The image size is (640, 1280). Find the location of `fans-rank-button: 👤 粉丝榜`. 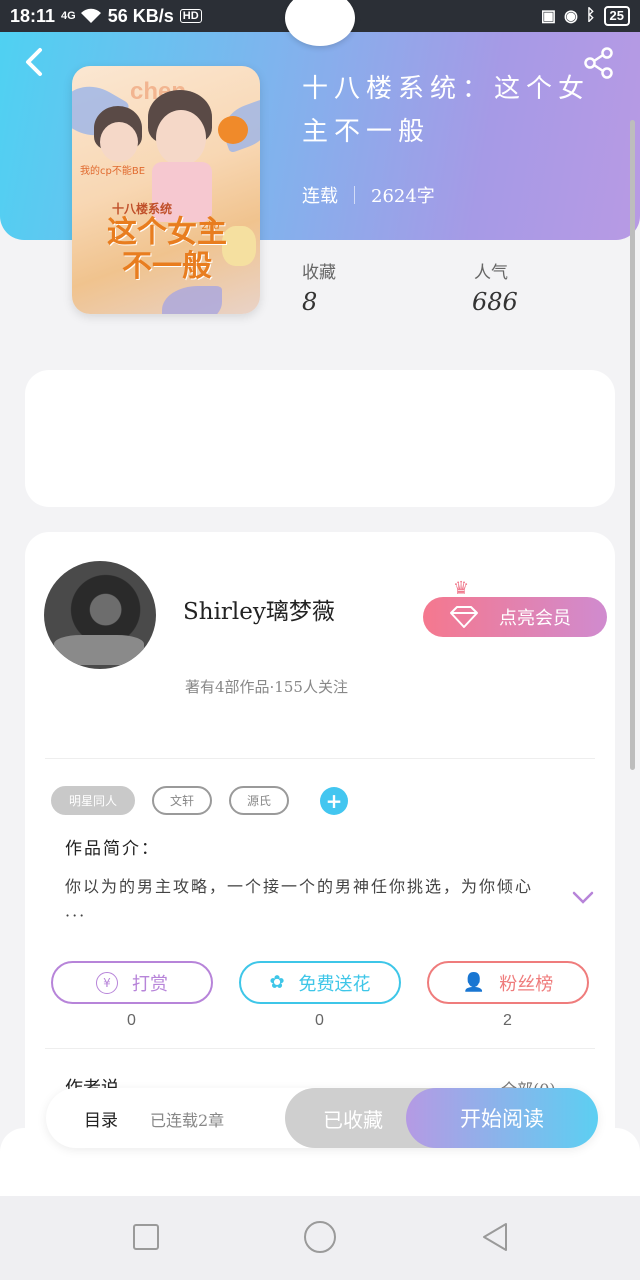

fans-rank-button: 👤 粉丝榜 is located at coordinates (508, 982).